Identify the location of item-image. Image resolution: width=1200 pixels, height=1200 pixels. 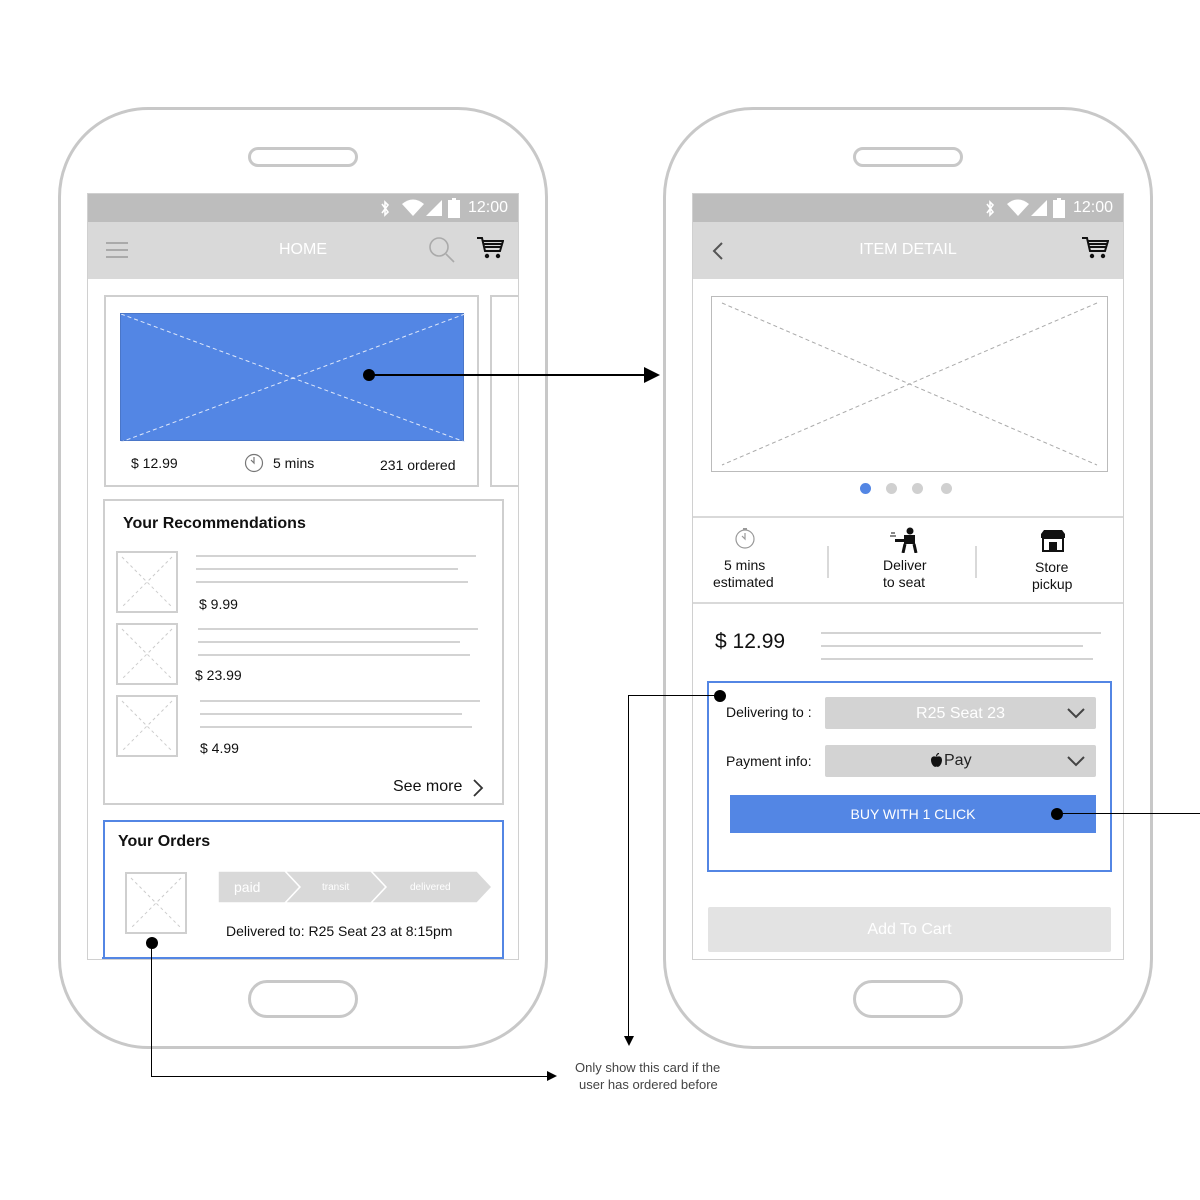
(909, 384).